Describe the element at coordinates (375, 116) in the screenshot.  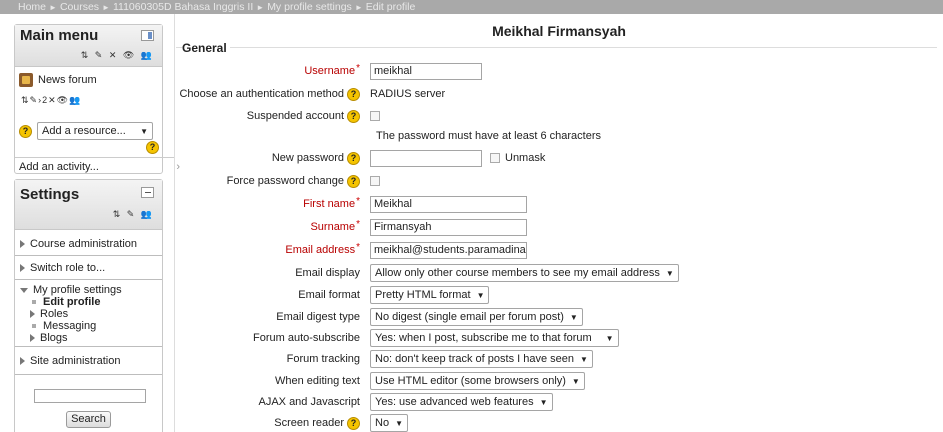
I see `suspended-checkbox` at that location.